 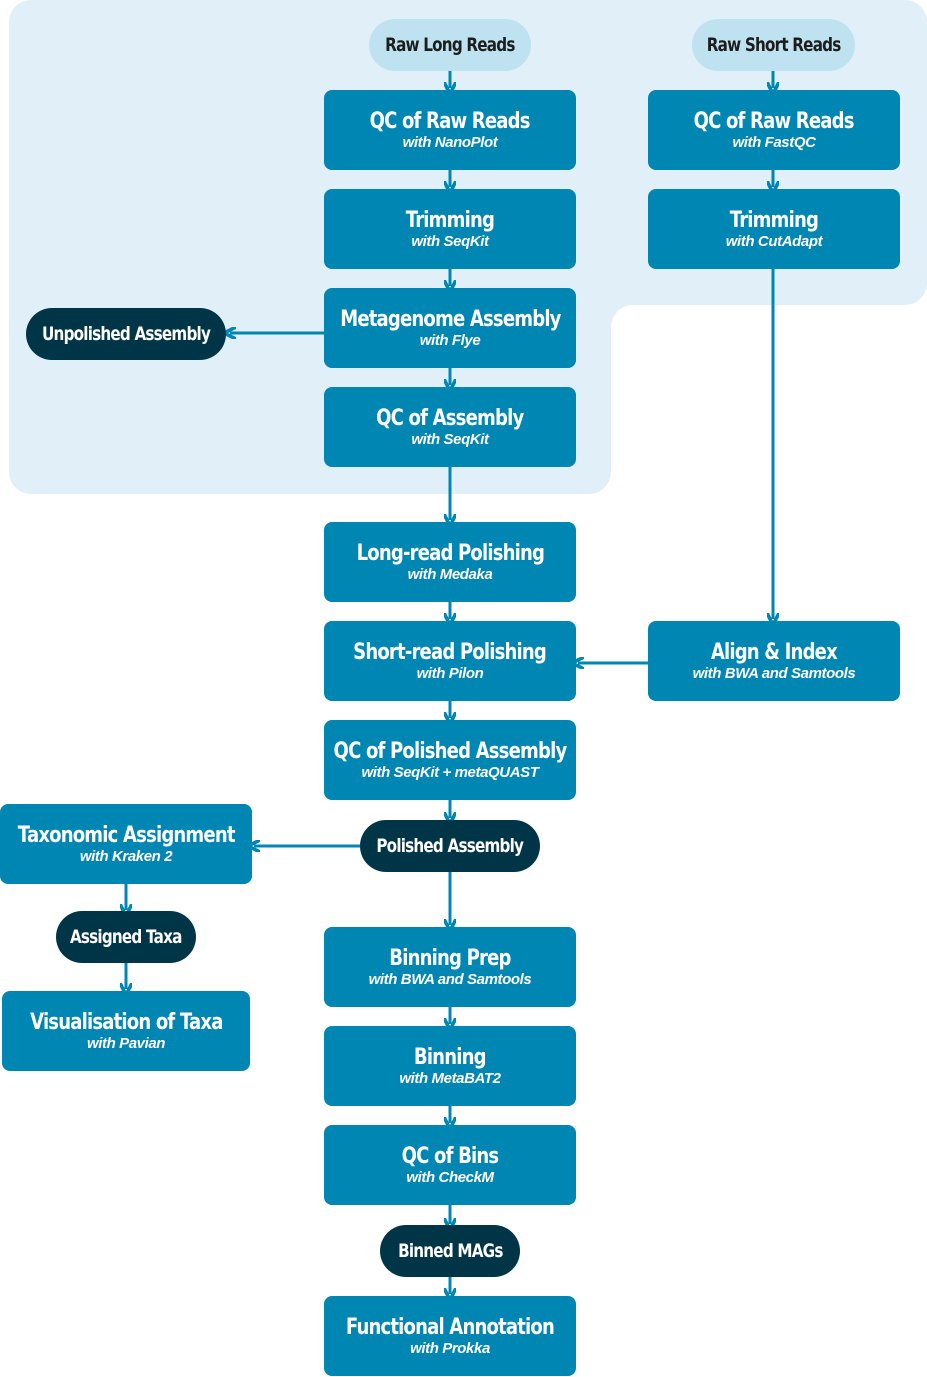 I want to click on step-title: Binning Prep, so click(x=450, y=958).